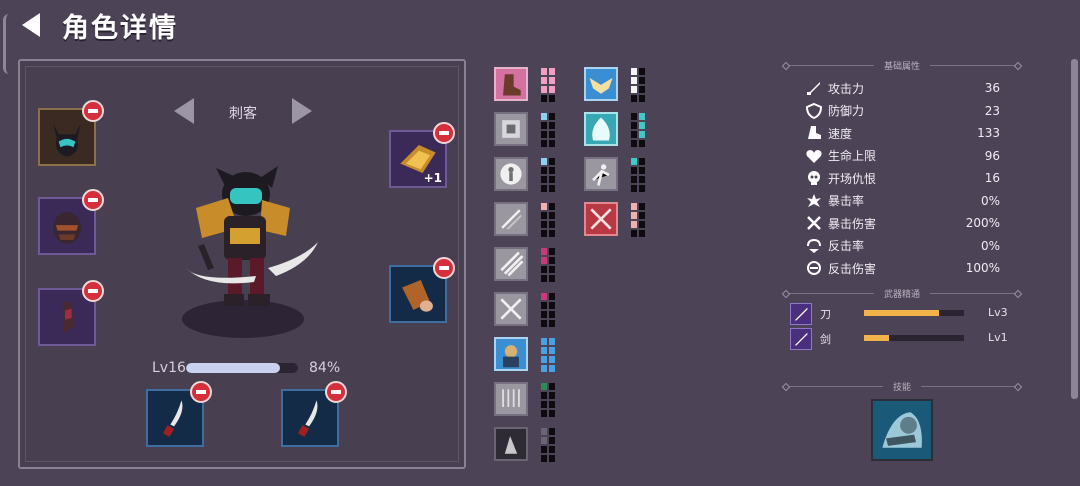 The height and width of the screenshot is (486, 1080). I want to click on stat-row: 攻击力 36, so click(902, 88).